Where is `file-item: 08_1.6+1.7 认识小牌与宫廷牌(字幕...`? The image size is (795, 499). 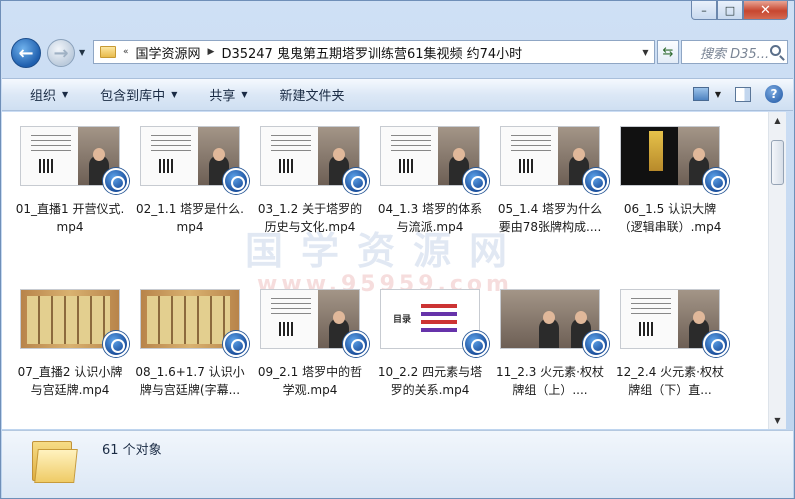 file-item: 08_1.6+1.7 认识小牌与宫廷牌(字幕... is located at coordinates (190, 355).